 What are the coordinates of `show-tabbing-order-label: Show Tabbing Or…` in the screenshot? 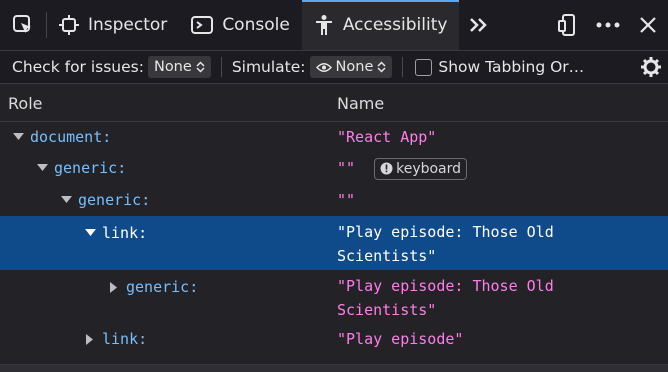 It's located at (511, 67).